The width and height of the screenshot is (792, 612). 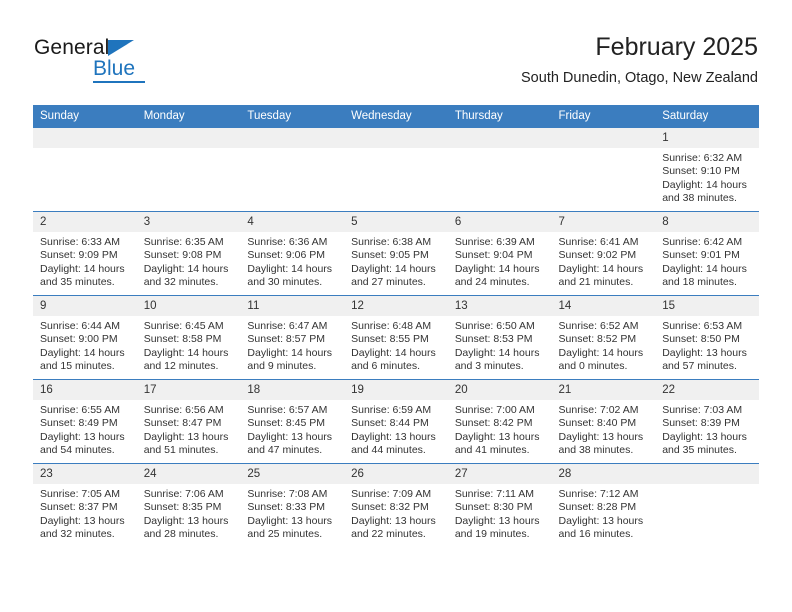 What do you see at coordinates (82, 359) in the screenshot?
I see `daylight-text: Daylight: 14 hours and 15 minutes.` at bounding box center [82, 359].